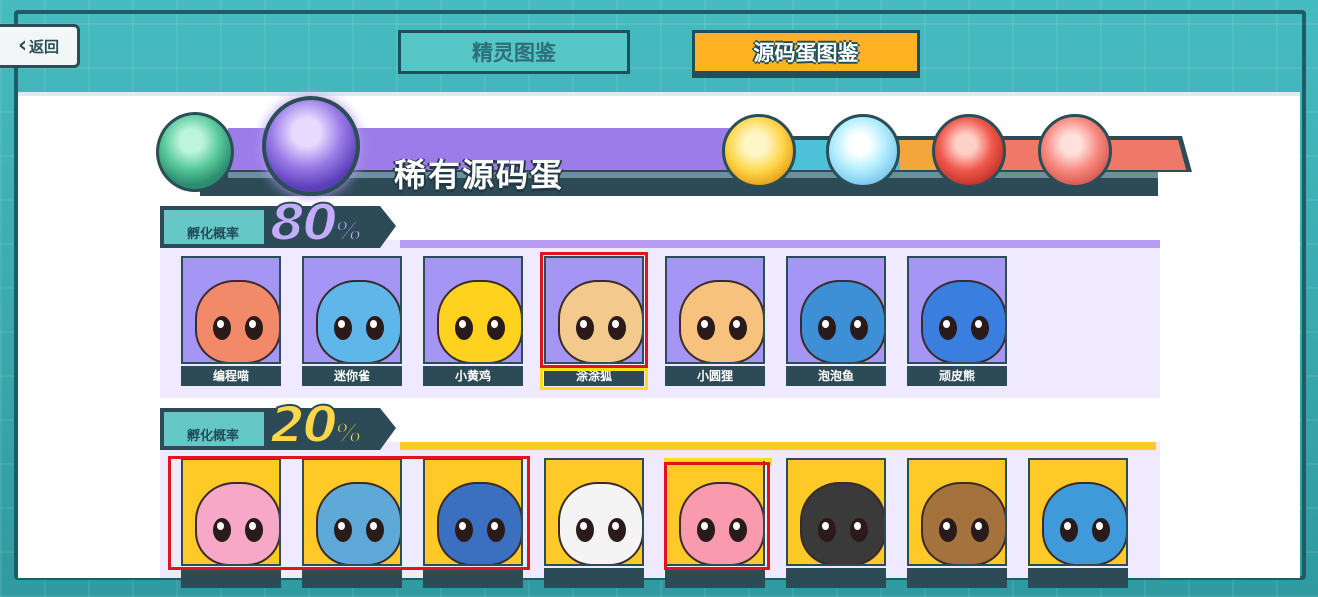 The image size is (1318, 597). I want to click on spirit-card: 迷你雀, so click(352, 321).